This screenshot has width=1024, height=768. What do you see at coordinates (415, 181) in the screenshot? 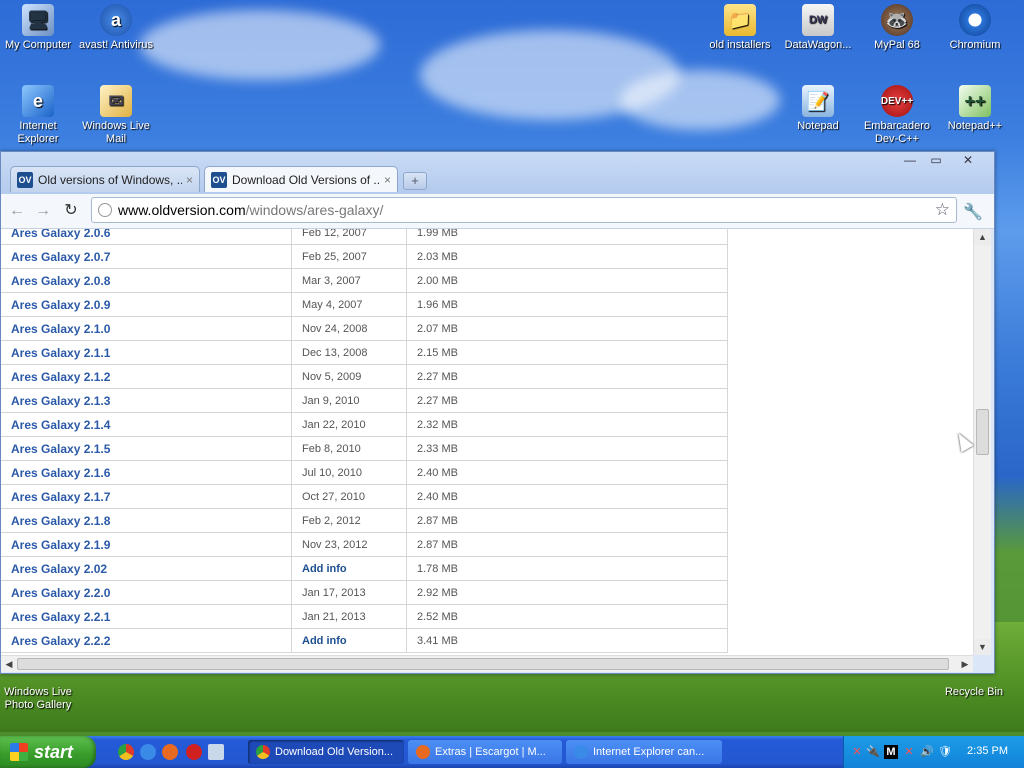
I see `new-tab-button: +` at bounding box center [415, 181].